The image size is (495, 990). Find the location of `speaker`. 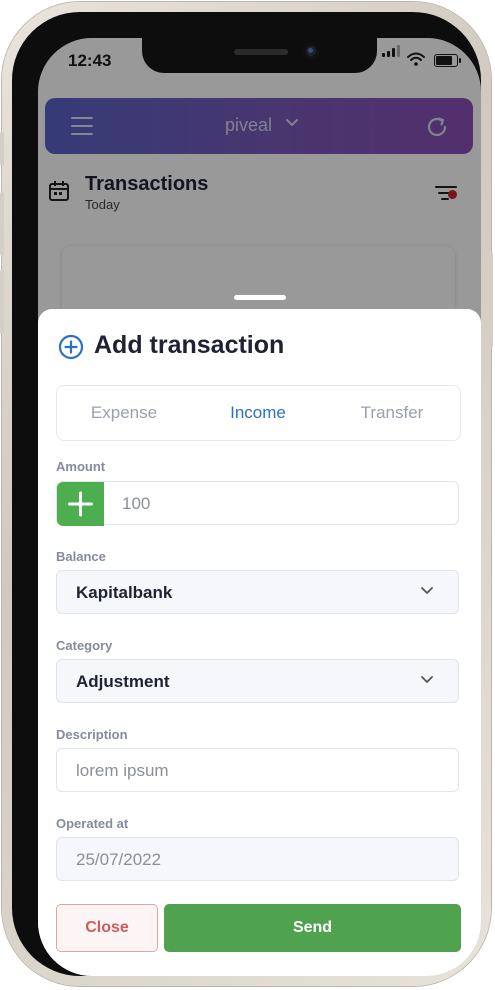

speaker is located at coordinates (261, 52).